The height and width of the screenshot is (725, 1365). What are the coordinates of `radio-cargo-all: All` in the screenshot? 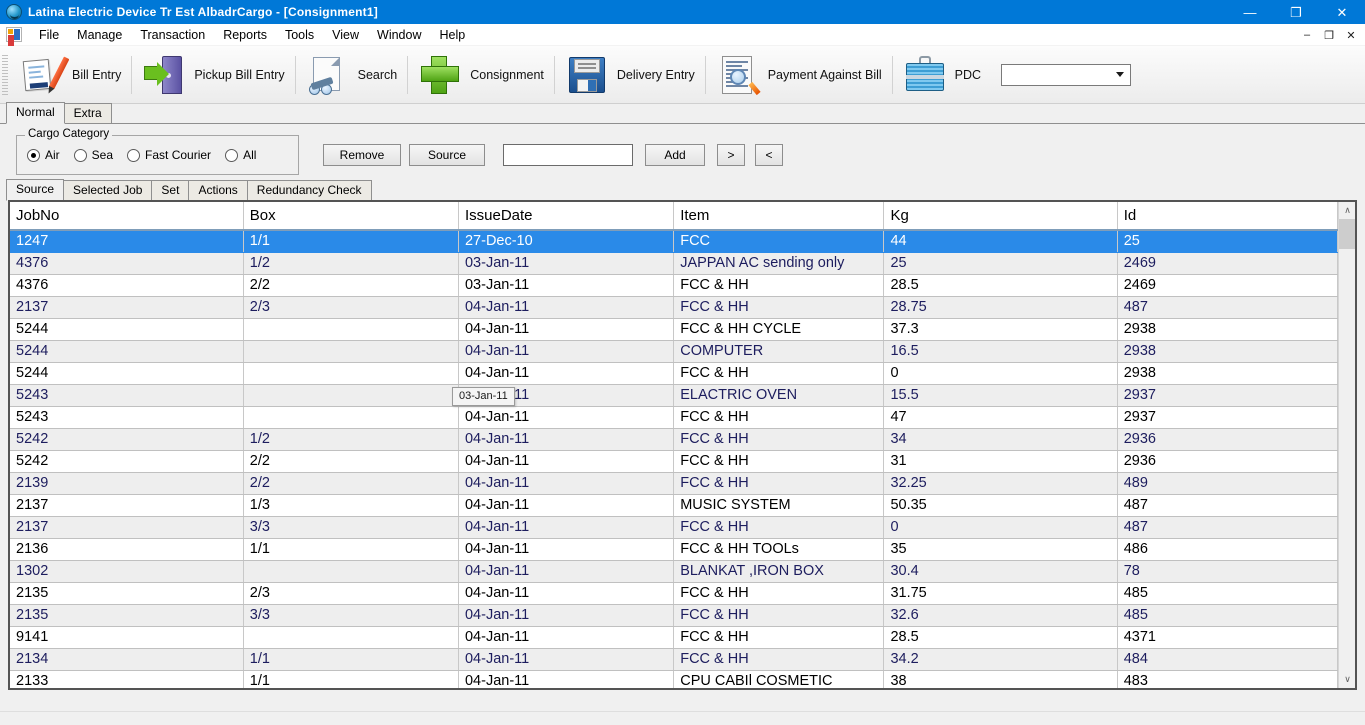 It's located at (240, 155).